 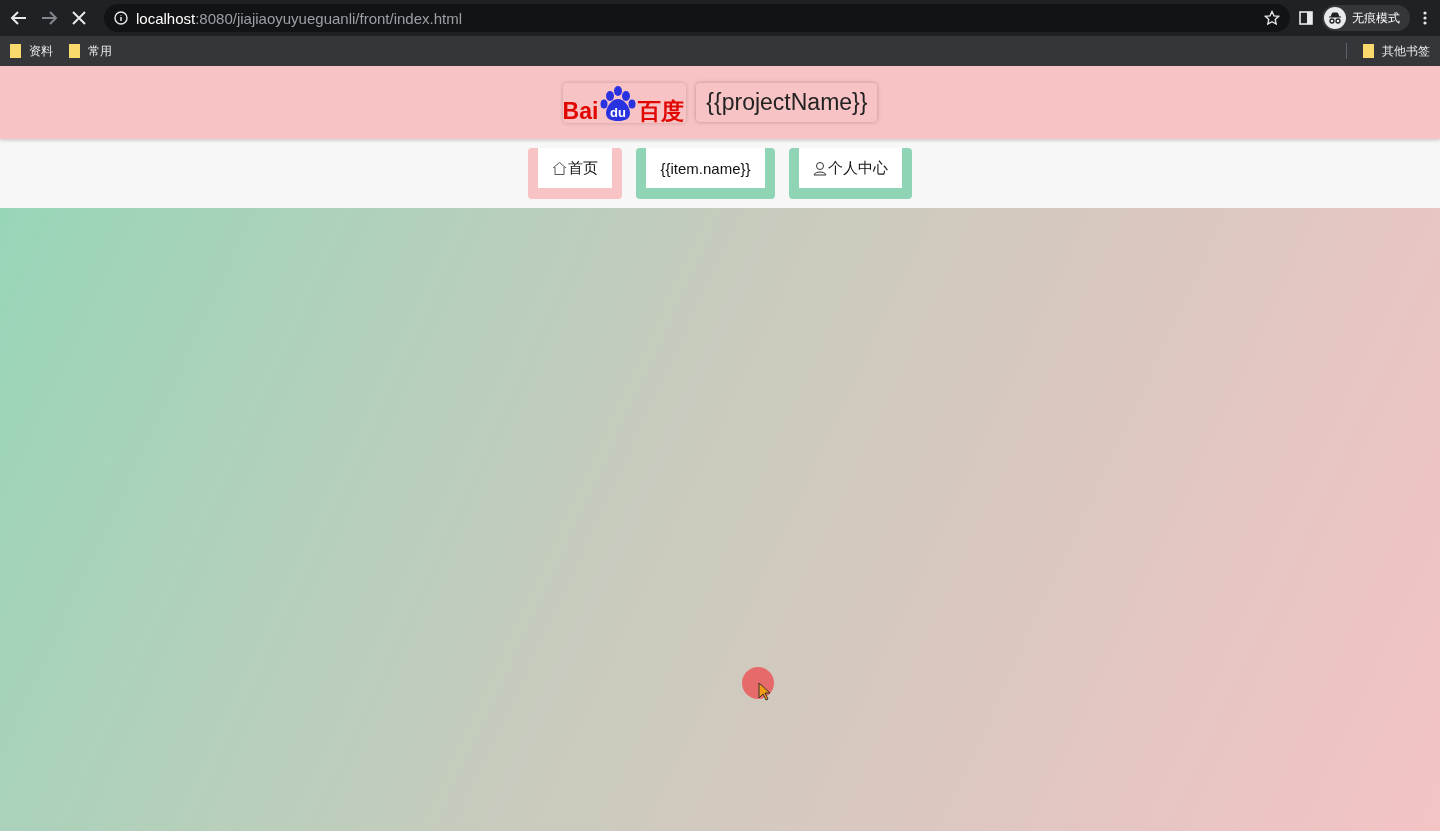 I want to click on bookmark-link: 资料, so click(x=41, y=51).